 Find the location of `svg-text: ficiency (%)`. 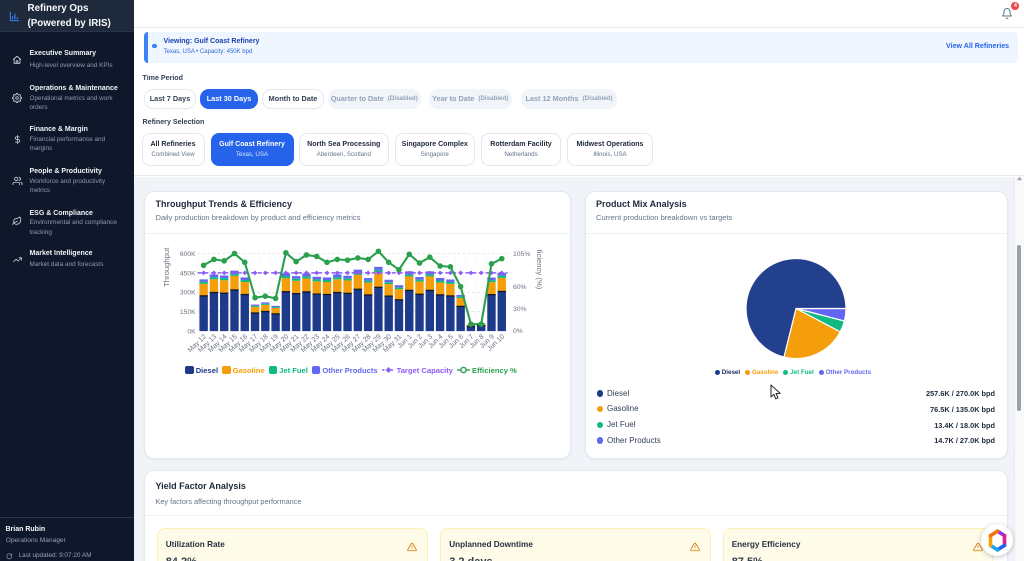

svg-text: ficiency (%) is located at coordinates (539, 269).